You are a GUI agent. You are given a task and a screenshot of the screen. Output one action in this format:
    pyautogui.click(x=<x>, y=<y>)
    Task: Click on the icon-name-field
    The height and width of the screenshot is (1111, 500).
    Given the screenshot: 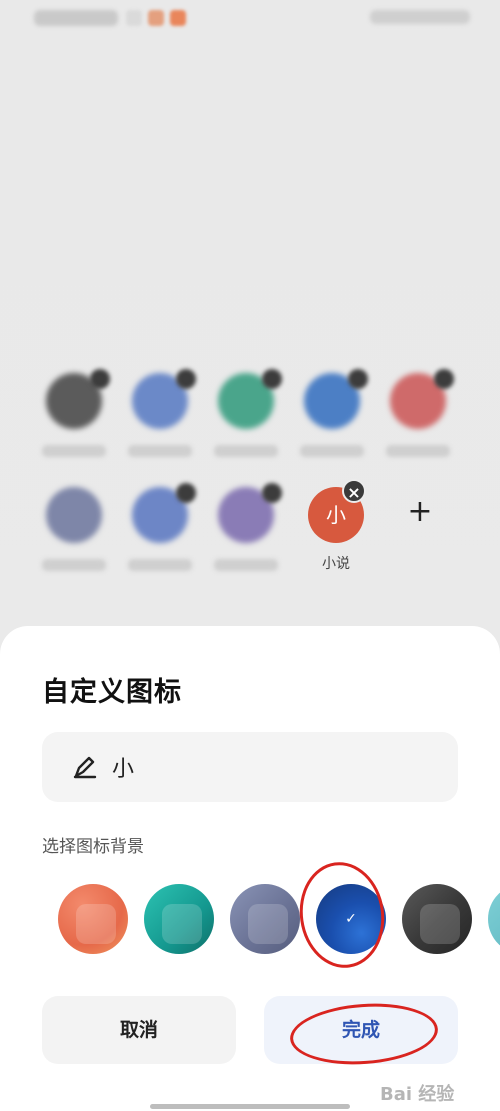 What is the action you would take?
    pyautogui.click(x=250, y=767)
    